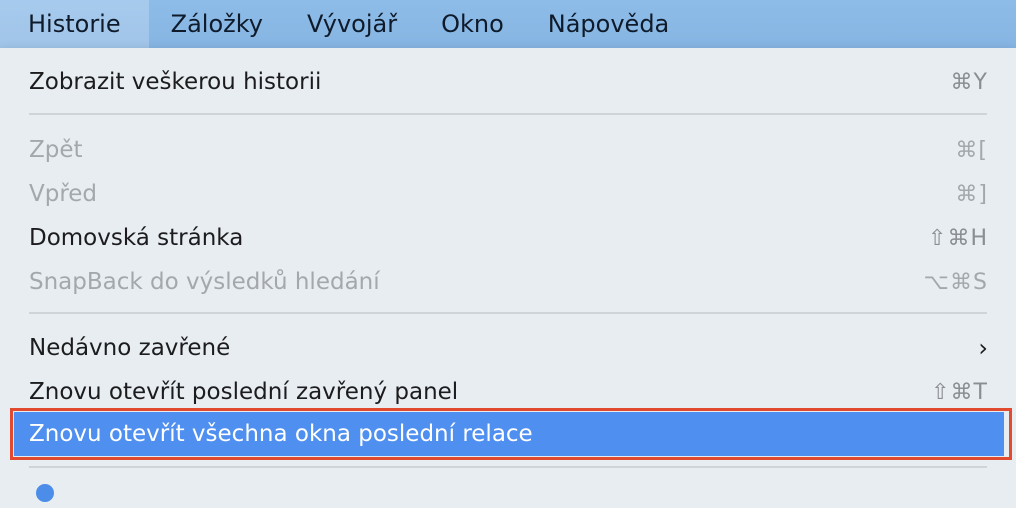 The width and height of the screenshot is (1016, 508). Describe the element at coordinates (56, 150) in the screenshot. I see `menu-item-label: Zpět` at that location.